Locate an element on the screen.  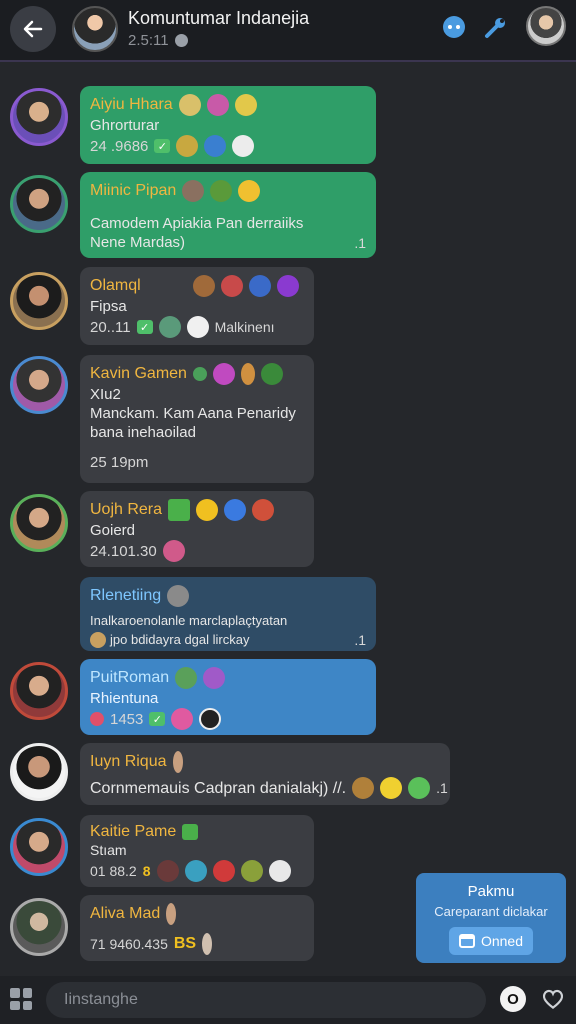
message-bubble: Kaitie Pame Stıam 01 88.2 8 is located at coordinates (197, 851).